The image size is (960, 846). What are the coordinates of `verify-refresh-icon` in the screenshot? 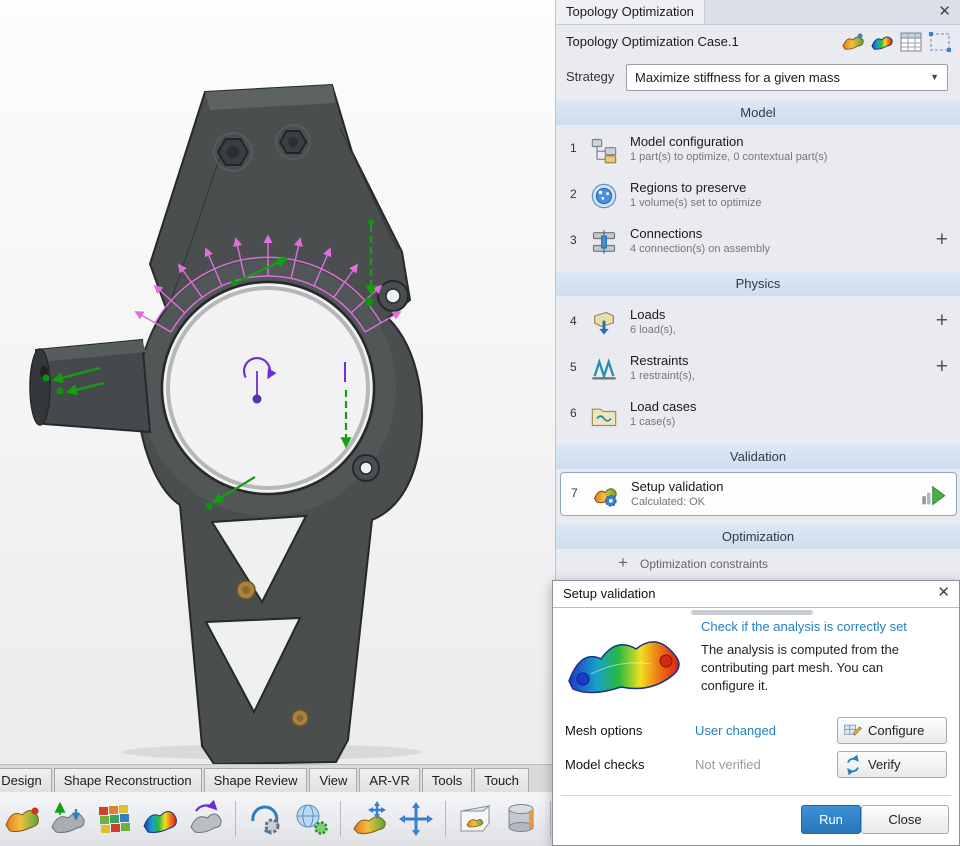 It's located at (853, 764).